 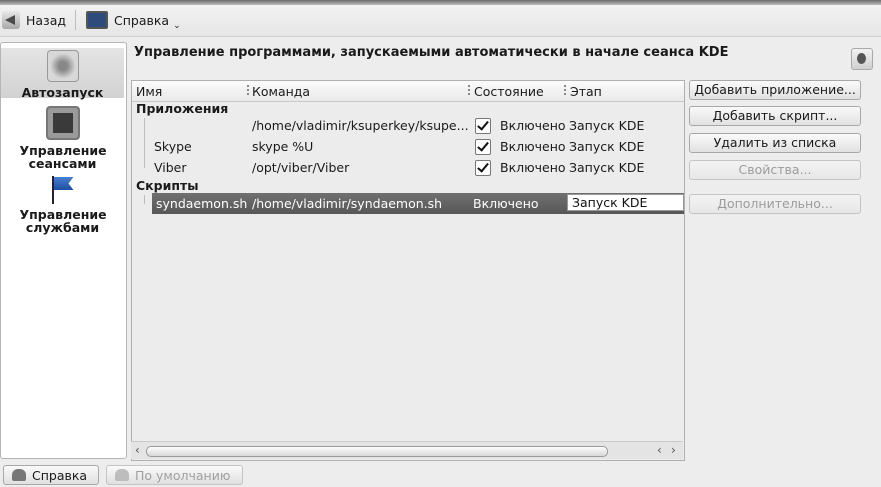 What do you see at coordinates (440, 18) in the screenshot?
I see `toolbar: Назад Справка ⌄` at bounding box center [440, 18].